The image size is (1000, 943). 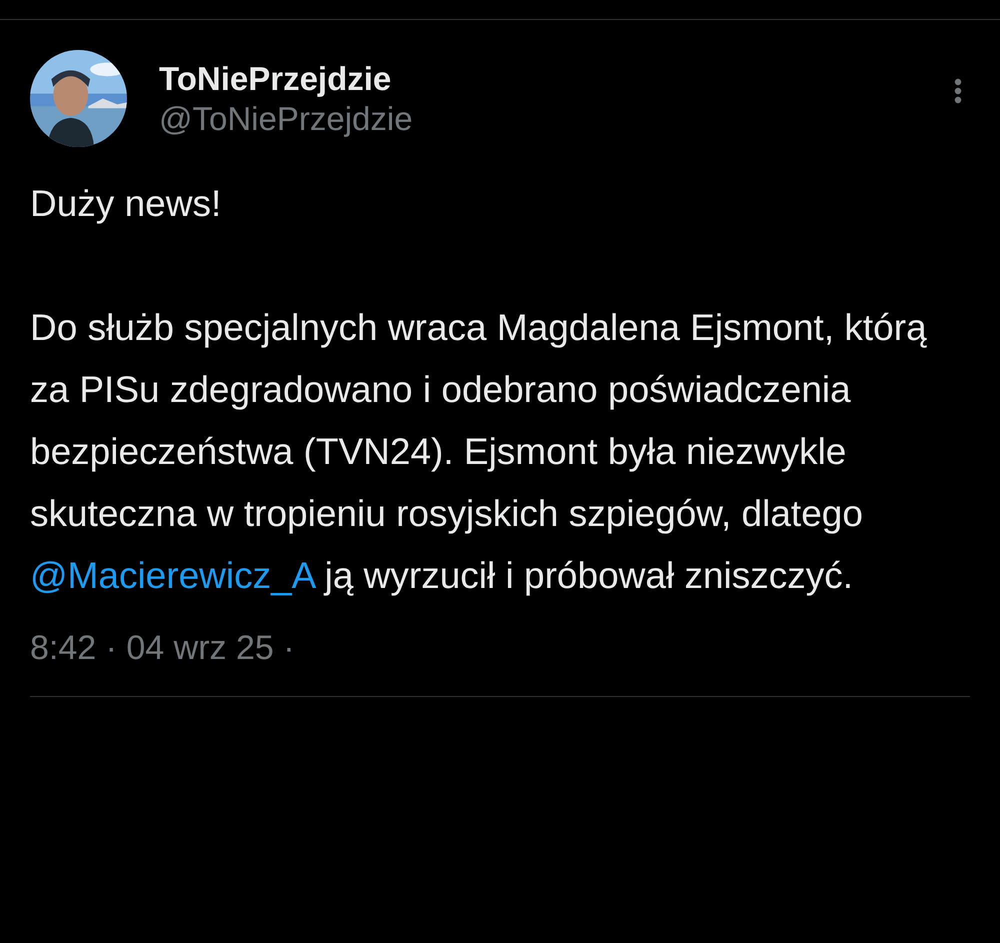 I want to click on tweet-headline: Duży news!, so click(x=126, y=204).